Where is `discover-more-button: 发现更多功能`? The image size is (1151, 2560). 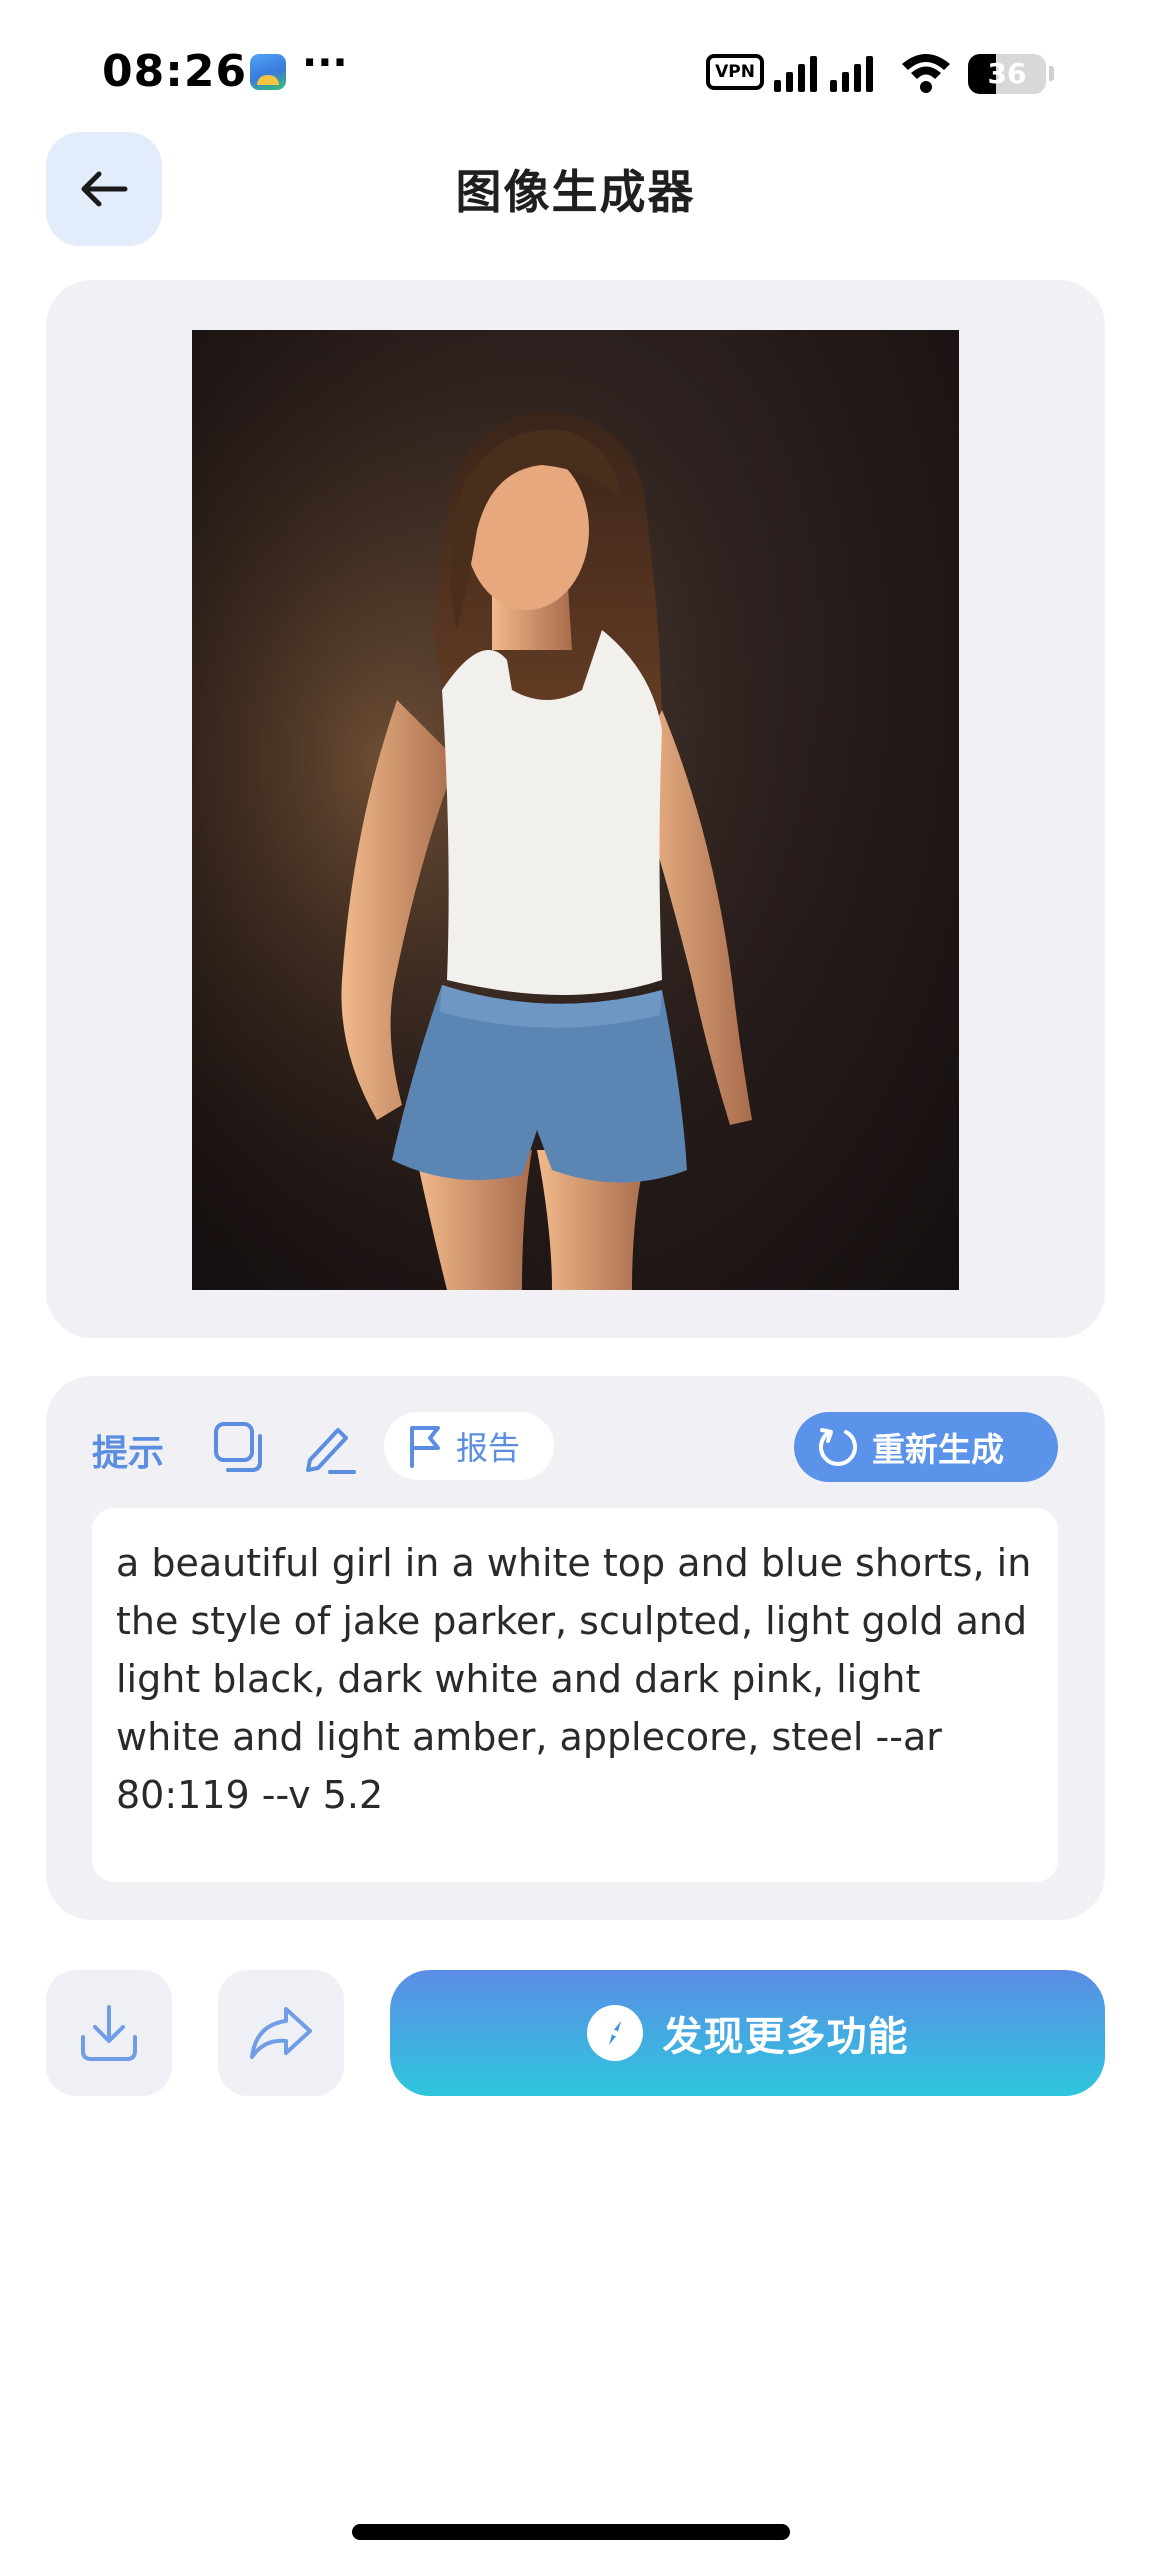 discover-more-button: 发现更多功能 is located at coordinates (747, 2033).